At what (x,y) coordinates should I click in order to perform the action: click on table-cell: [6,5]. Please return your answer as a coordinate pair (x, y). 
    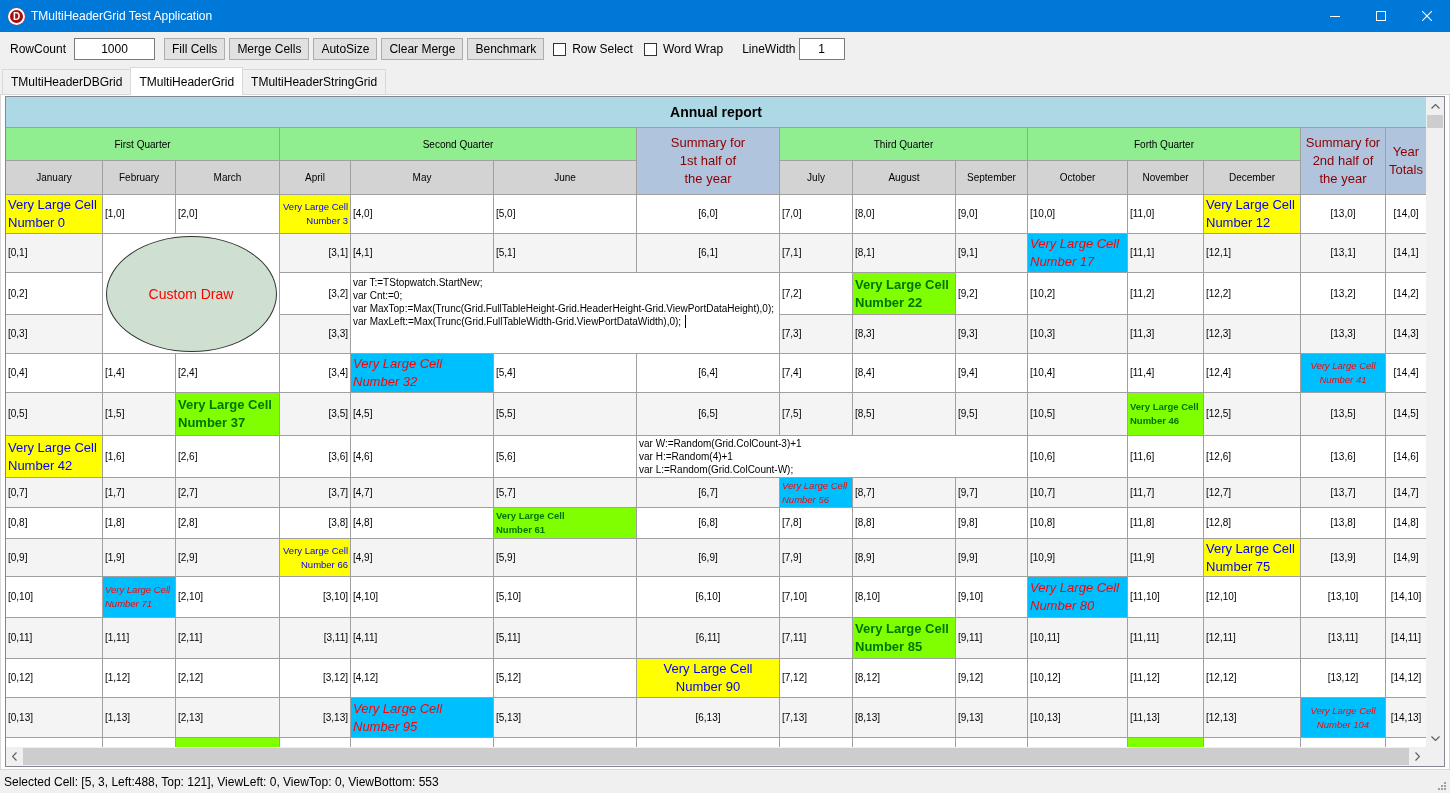
    Looking at the image, I should click on (708, 414).